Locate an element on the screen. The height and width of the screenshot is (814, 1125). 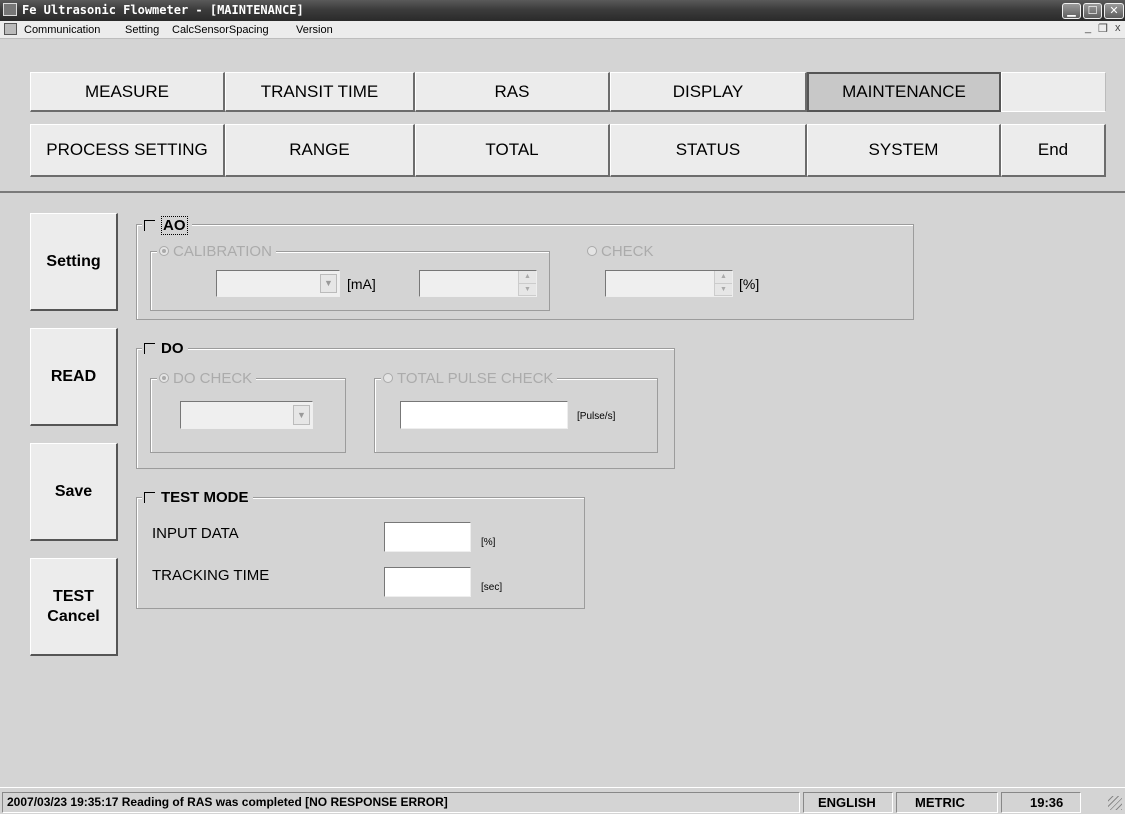
test-mode-label: TEST MODE is located at coordinates (205, 497).